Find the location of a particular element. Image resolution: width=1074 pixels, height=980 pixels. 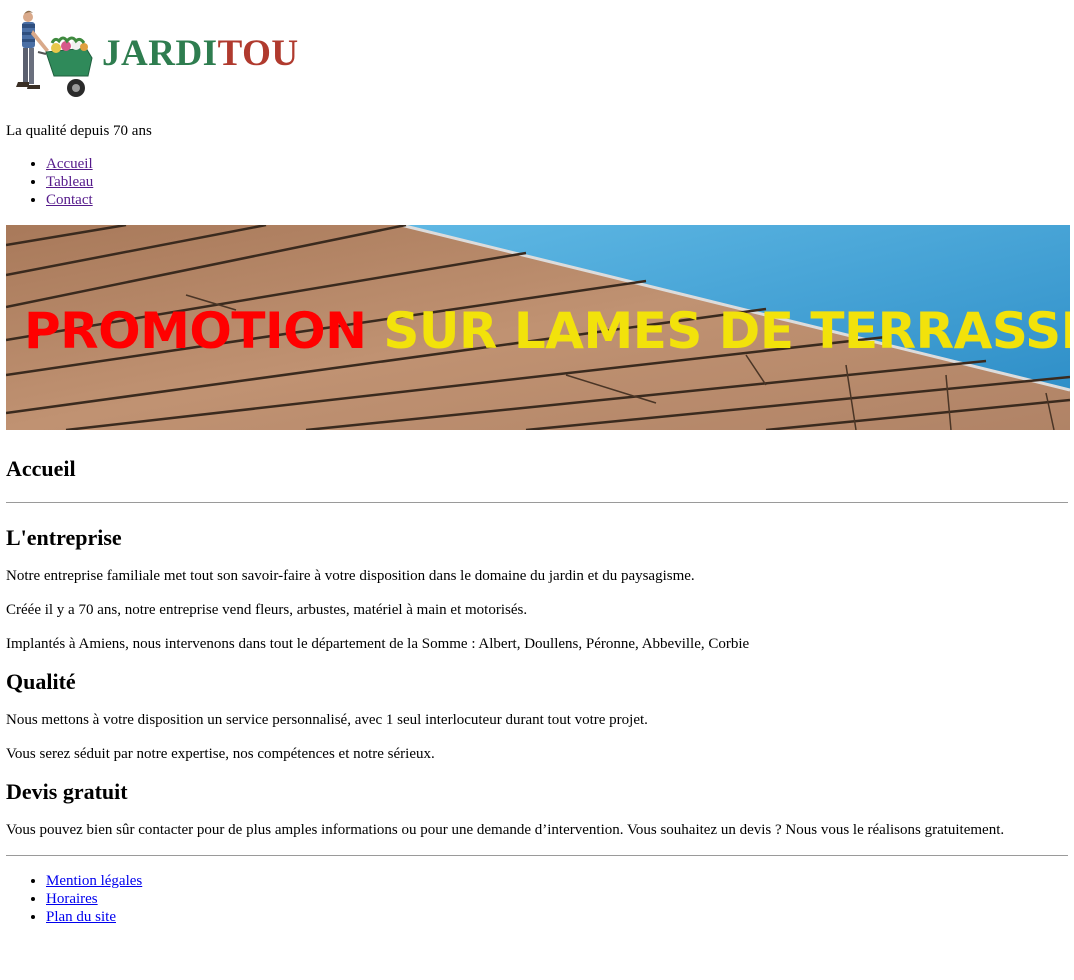

banner-headline: PROMOTION SUR LAMES DE TERRASSE is located at coordinates (547, 331).